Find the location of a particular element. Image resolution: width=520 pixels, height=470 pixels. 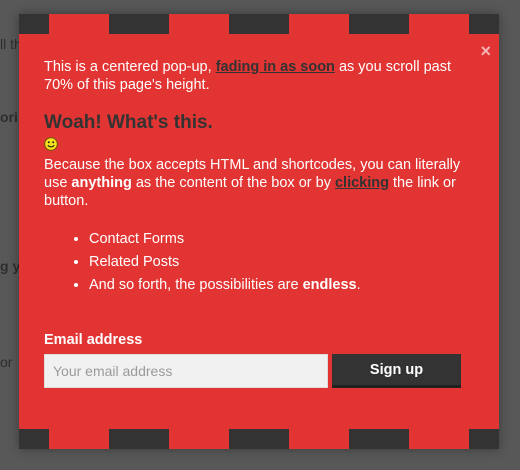

list-item: Related Posts is located at coordinates (284, 262).